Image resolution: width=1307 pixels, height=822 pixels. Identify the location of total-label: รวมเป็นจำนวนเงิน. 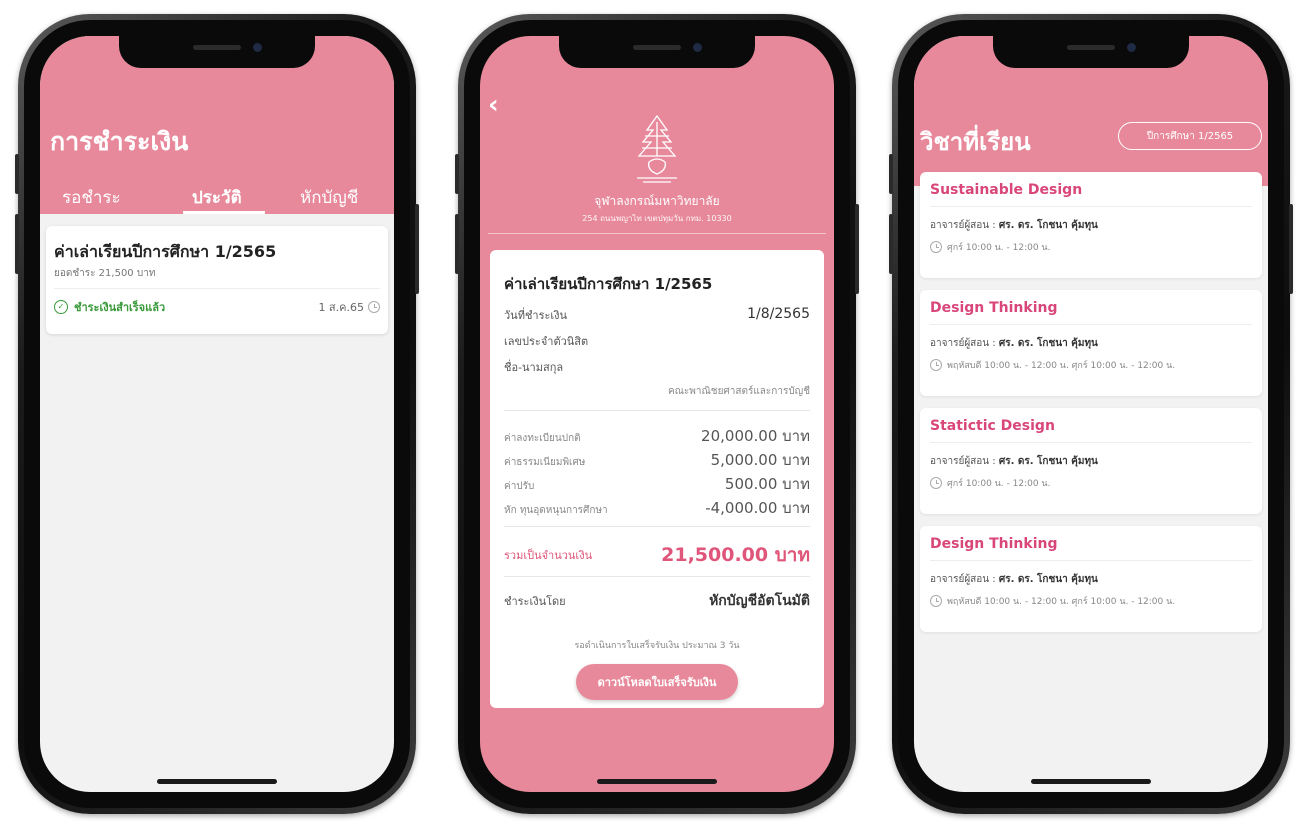
(548, 555).